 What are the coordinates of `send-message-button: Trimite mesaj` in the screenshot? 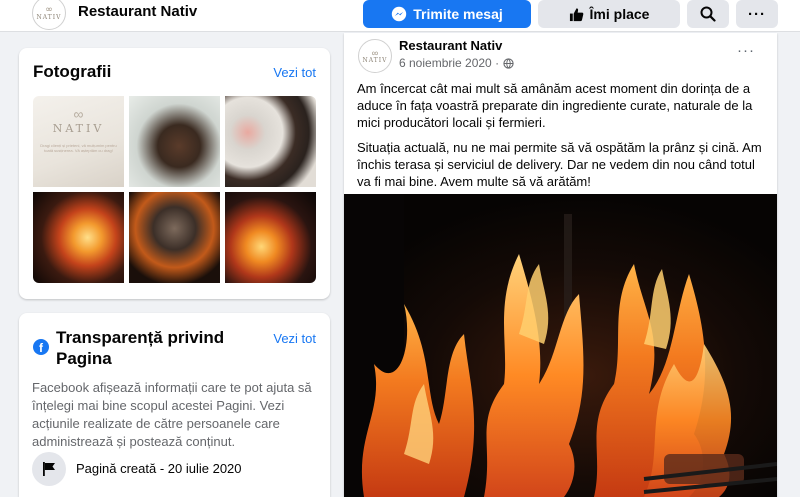 It's located at (447, 14).